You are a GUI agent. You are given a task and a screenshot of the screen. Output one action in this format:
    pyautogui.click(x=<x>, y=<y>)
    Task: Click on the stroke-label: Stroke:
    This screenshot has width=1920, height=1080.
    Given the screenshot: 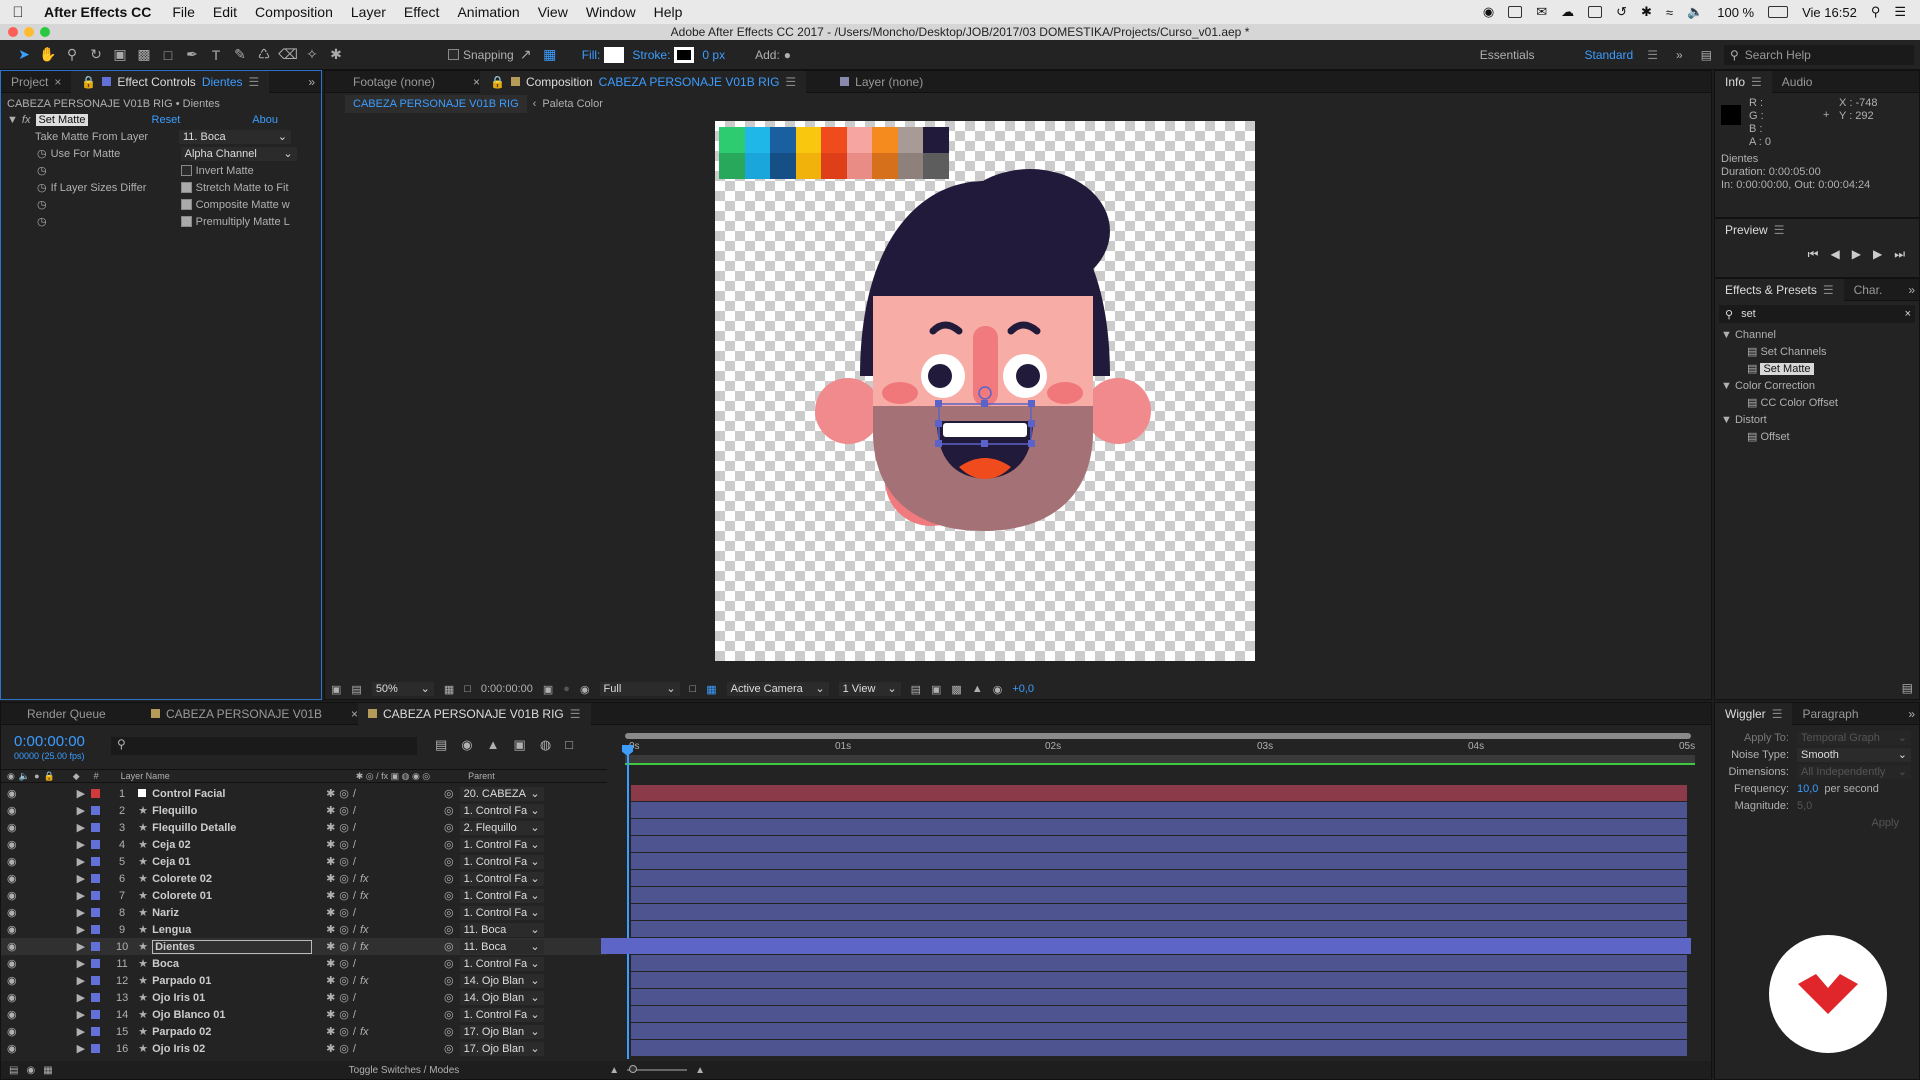 What is the action you would take?
    pyautogui.click(x=651, y=55)
    